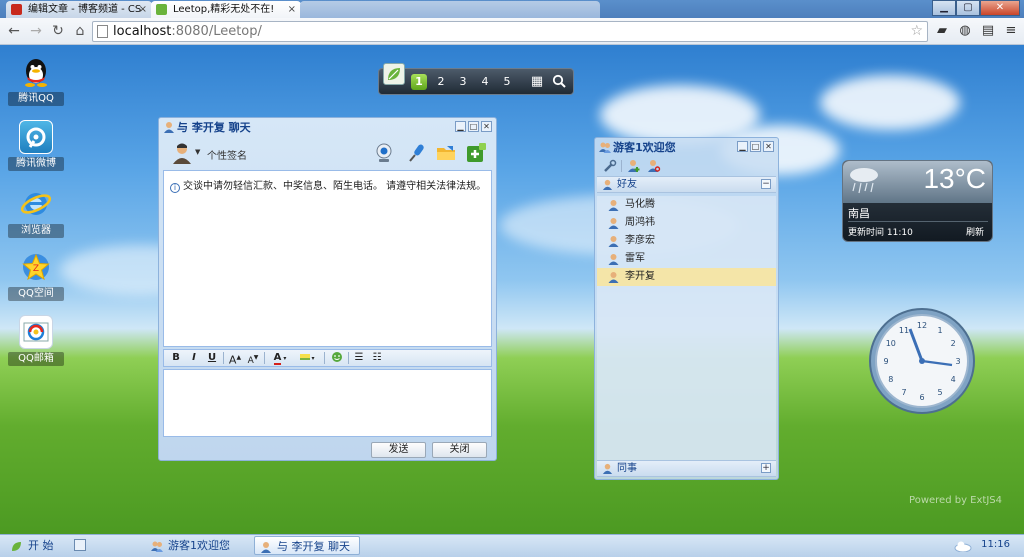 The width and height of the screenshot is (1024, 557). What do you see at coordinates (441, 82) in the screenshot?
I see `workspace-page-2: 2` at bounding box center [441, 82].